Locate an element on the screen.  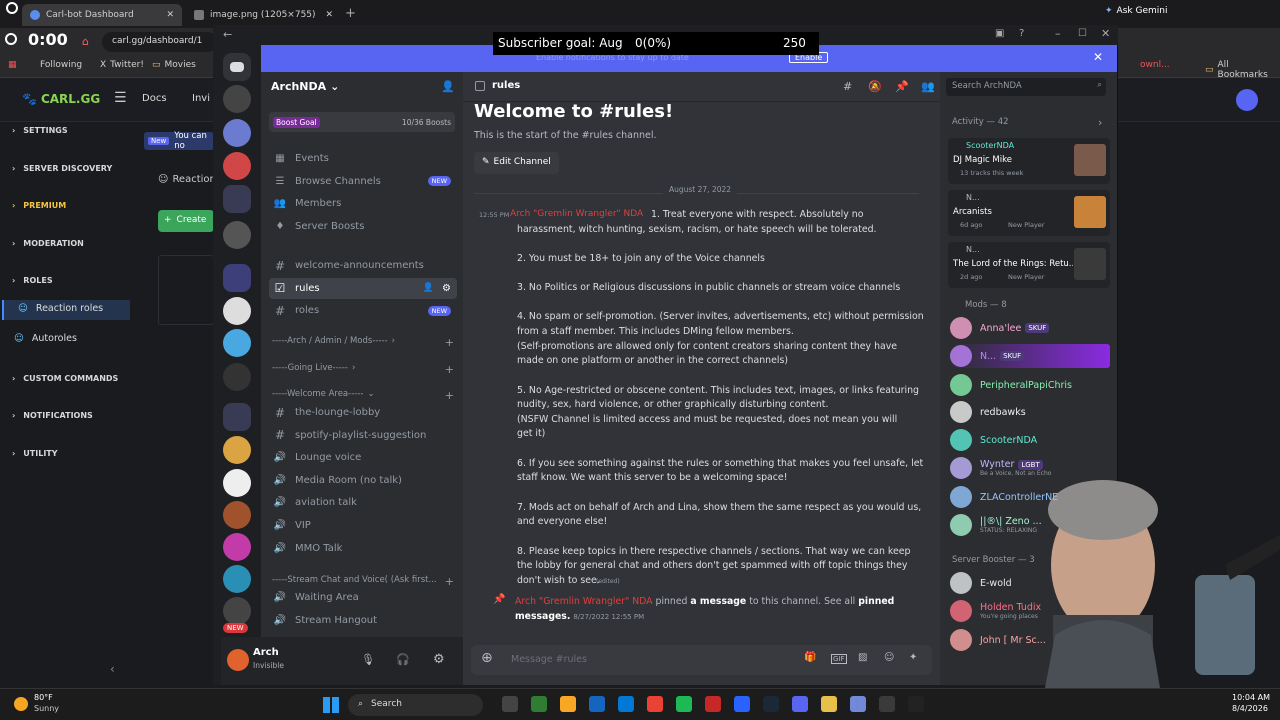
boost-goal-bar: Boost Goal 10/36 Boosts is located at coordinates (362, 122).